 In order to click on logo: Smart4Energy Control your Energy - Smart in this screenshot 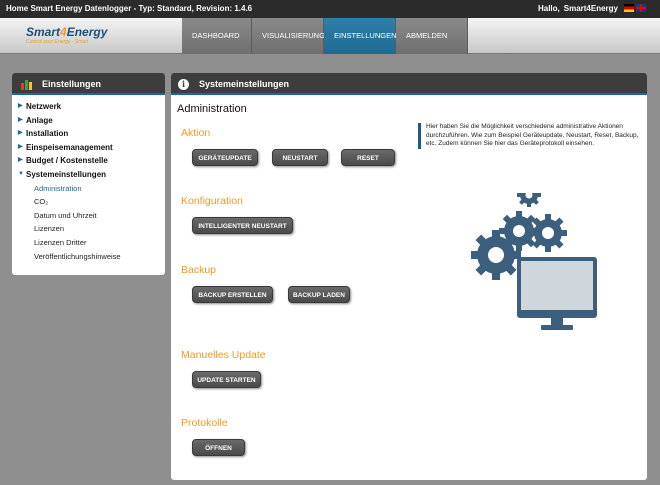, I will do `click(66, 35)`.